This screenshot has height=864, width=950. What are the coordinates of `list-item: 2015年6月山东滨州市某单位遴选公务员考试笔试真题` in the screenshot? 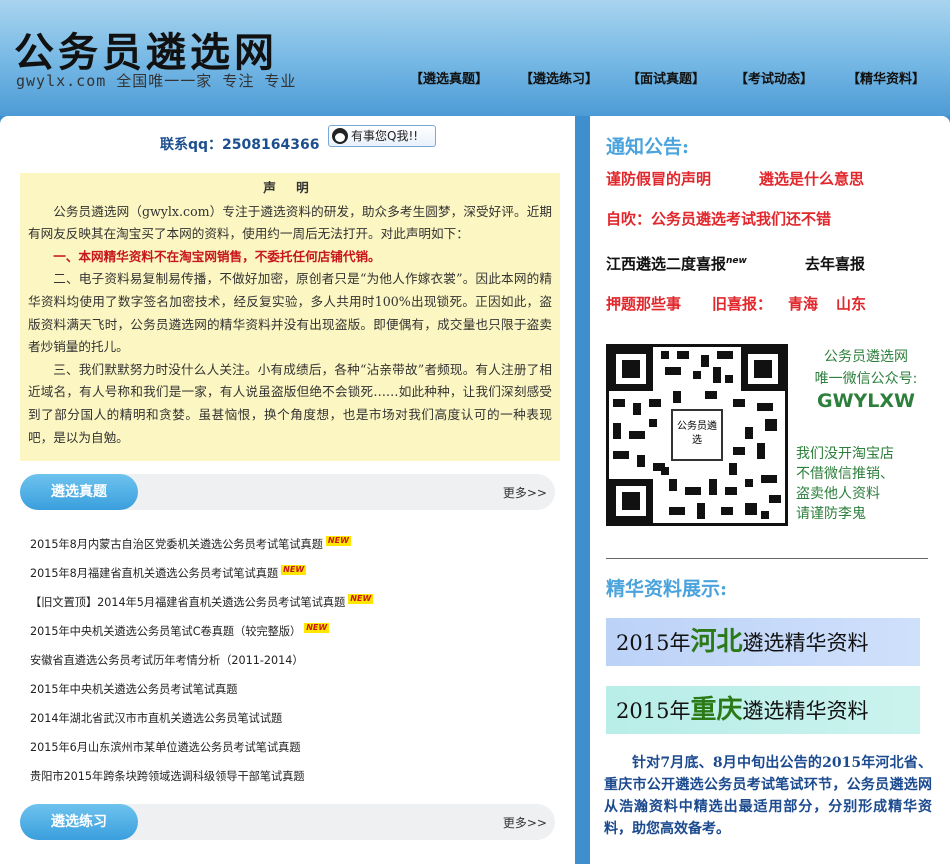 It's located at (295, 753).